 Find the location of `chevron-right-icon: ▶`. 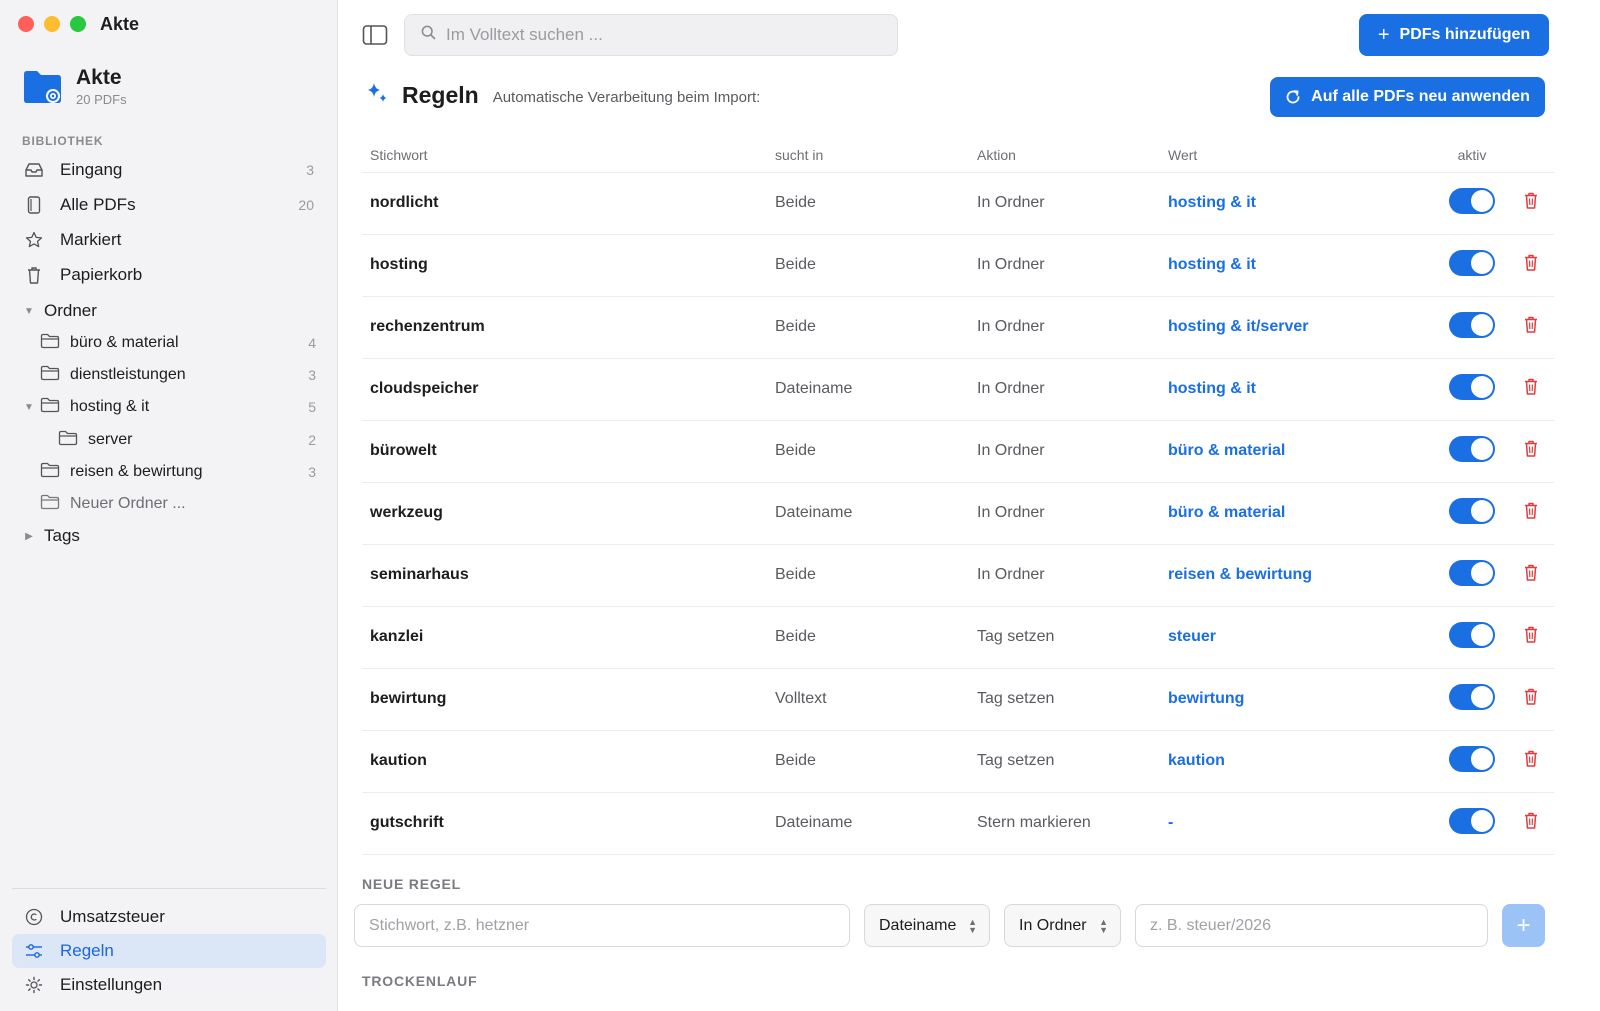

chevron-right-icon: ▶ is located at coordinates (29, 536).